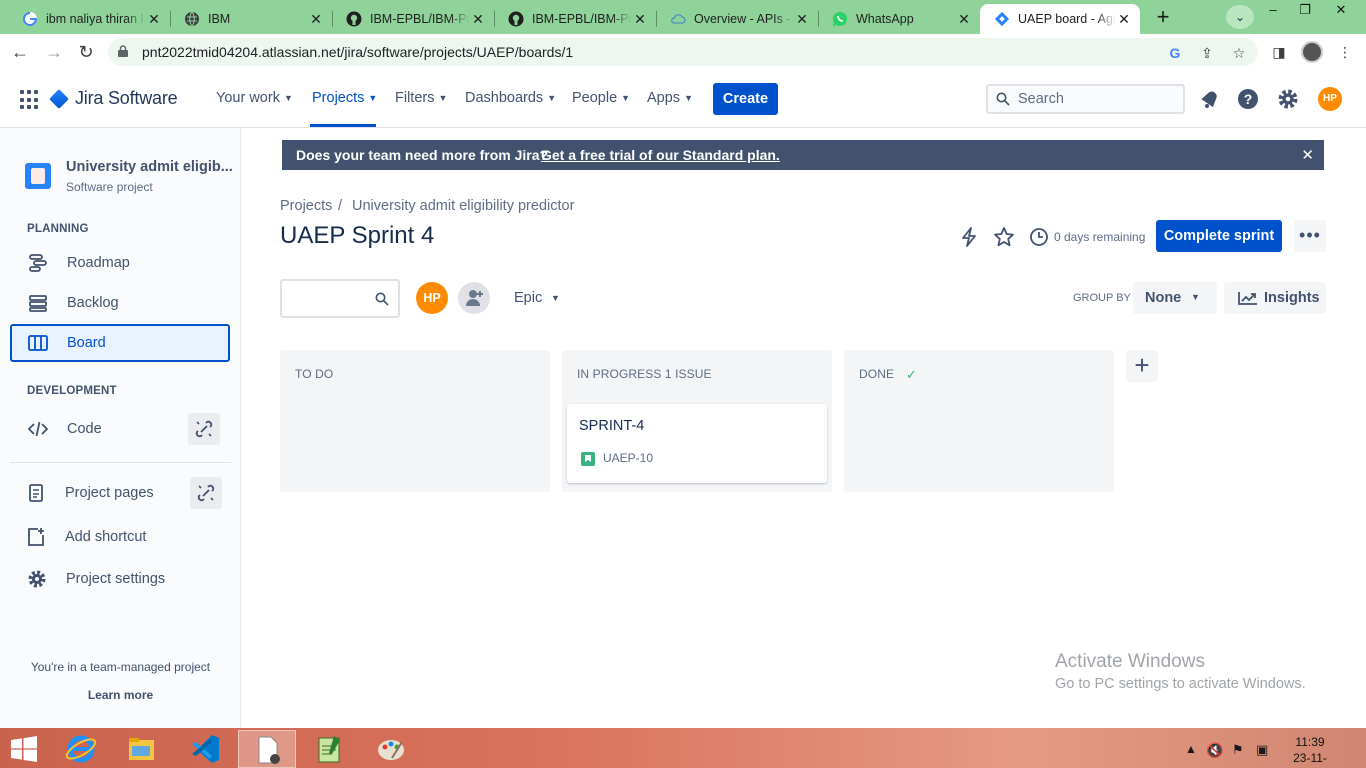 The image size is (1366, 768). I want to click on notepad-plus-icon, so click(329, 749).